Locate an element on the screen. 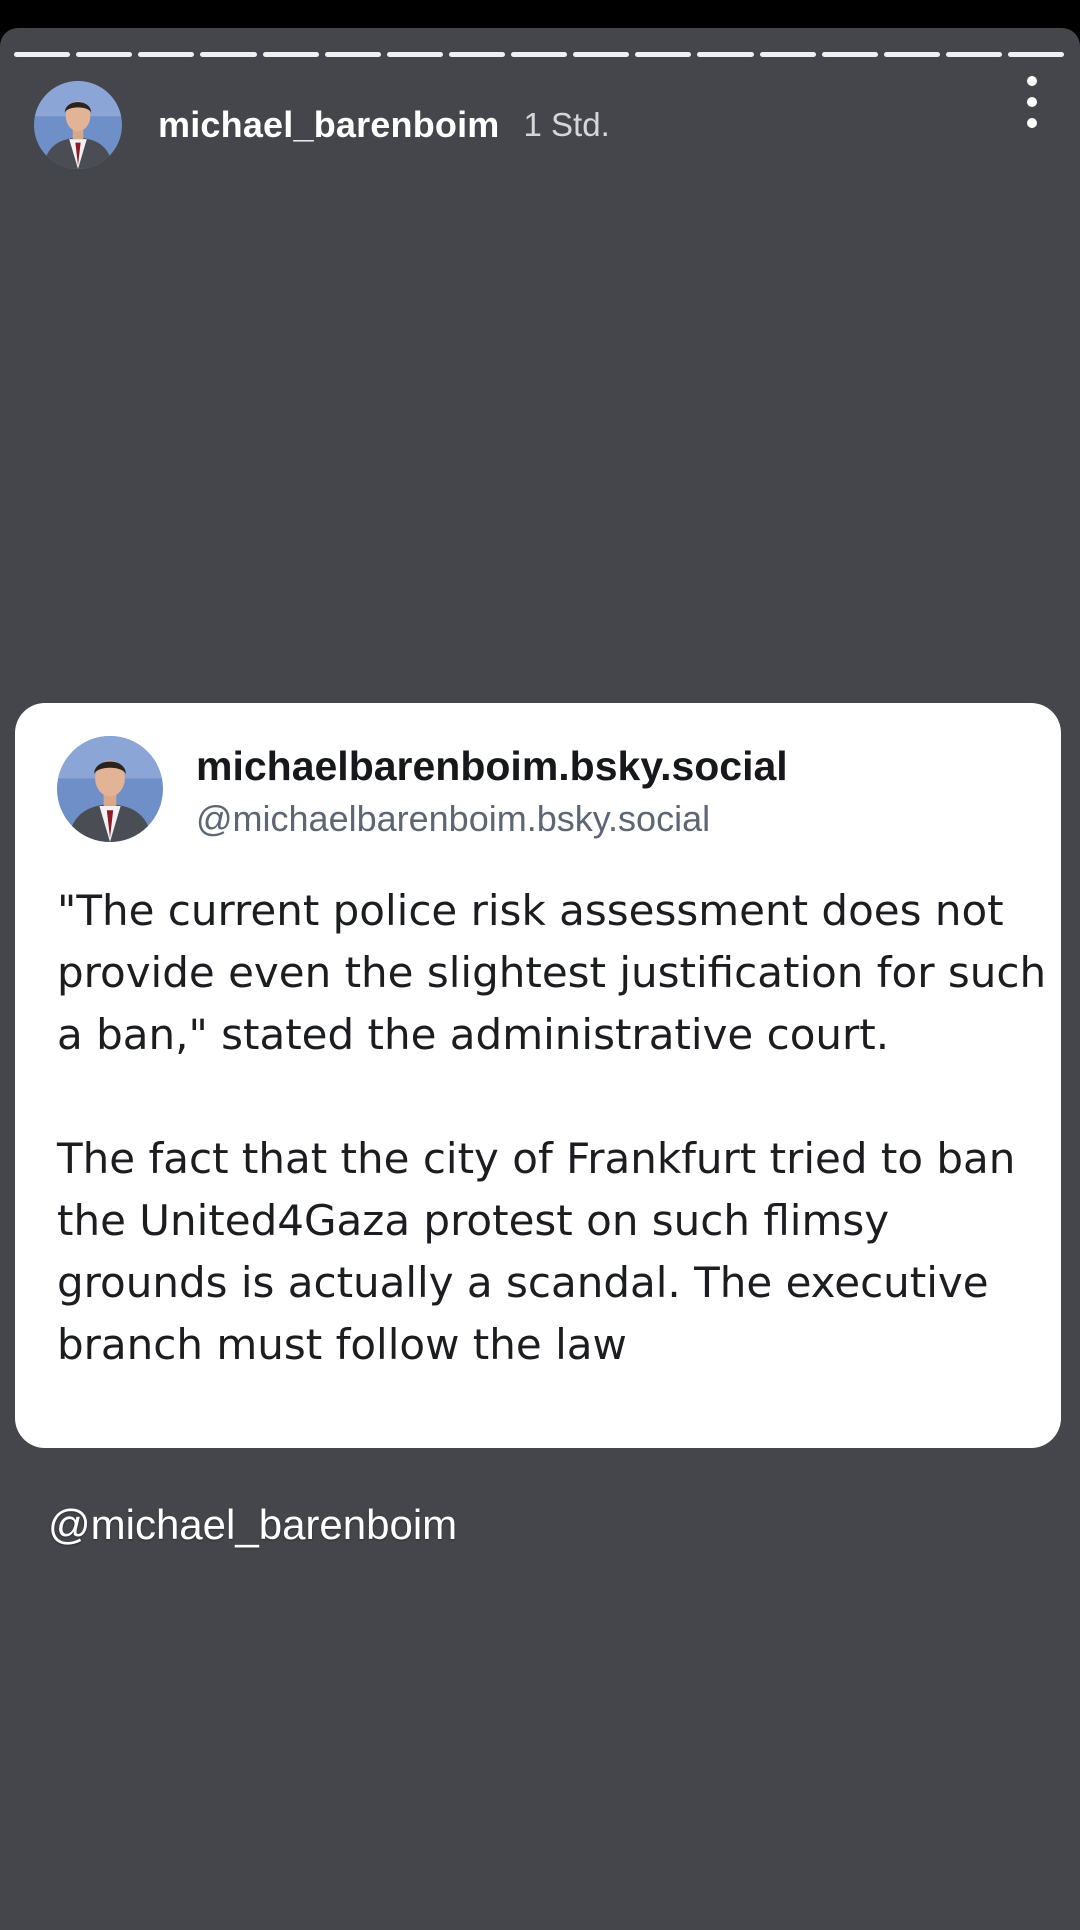 This screenshot has width=1080, height=1930. story-timestamp: 1 Std. is located at coordinates (566, 124).